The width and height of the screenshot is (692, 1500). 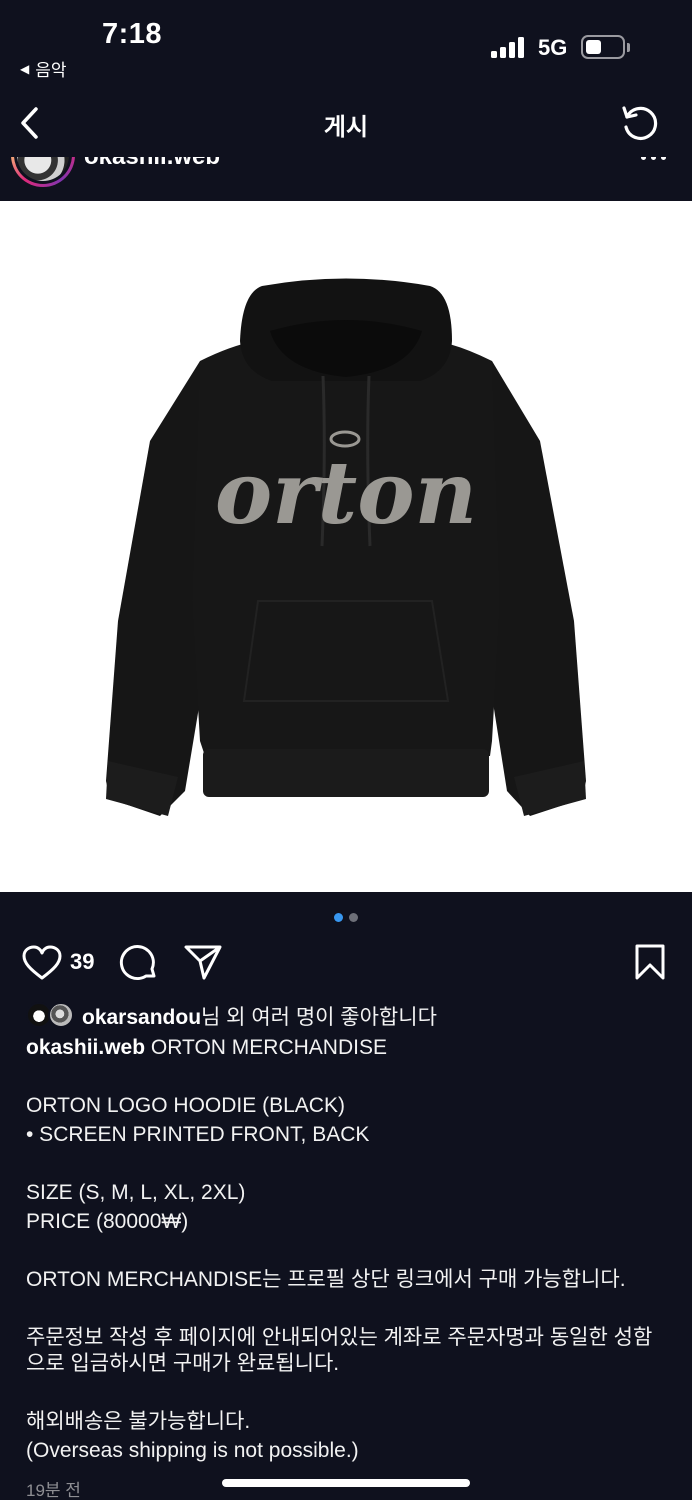 What do you see at coordinates (132, 34) in the screenshot?
I see `status-time: 7:18` at bounding box center [132, 34].